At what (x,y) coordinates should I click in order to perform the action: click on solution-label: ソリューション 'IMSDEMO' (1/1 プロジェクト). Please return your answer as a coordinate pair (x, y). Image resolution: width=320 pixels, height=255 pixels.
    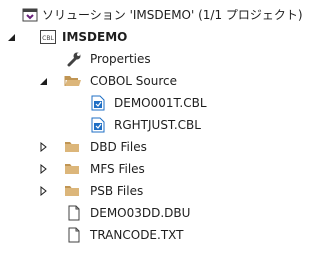
    Looking at the image, I should click on (172, 15).